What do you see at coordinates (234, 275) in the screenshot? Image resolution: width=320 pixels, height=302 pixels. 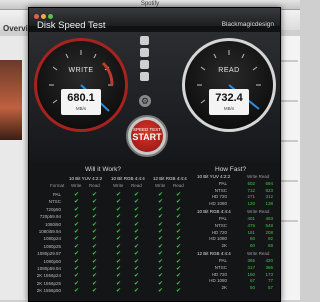 I see `how-fast-row: HD 720 150 173` at bounding box center [234, 275].